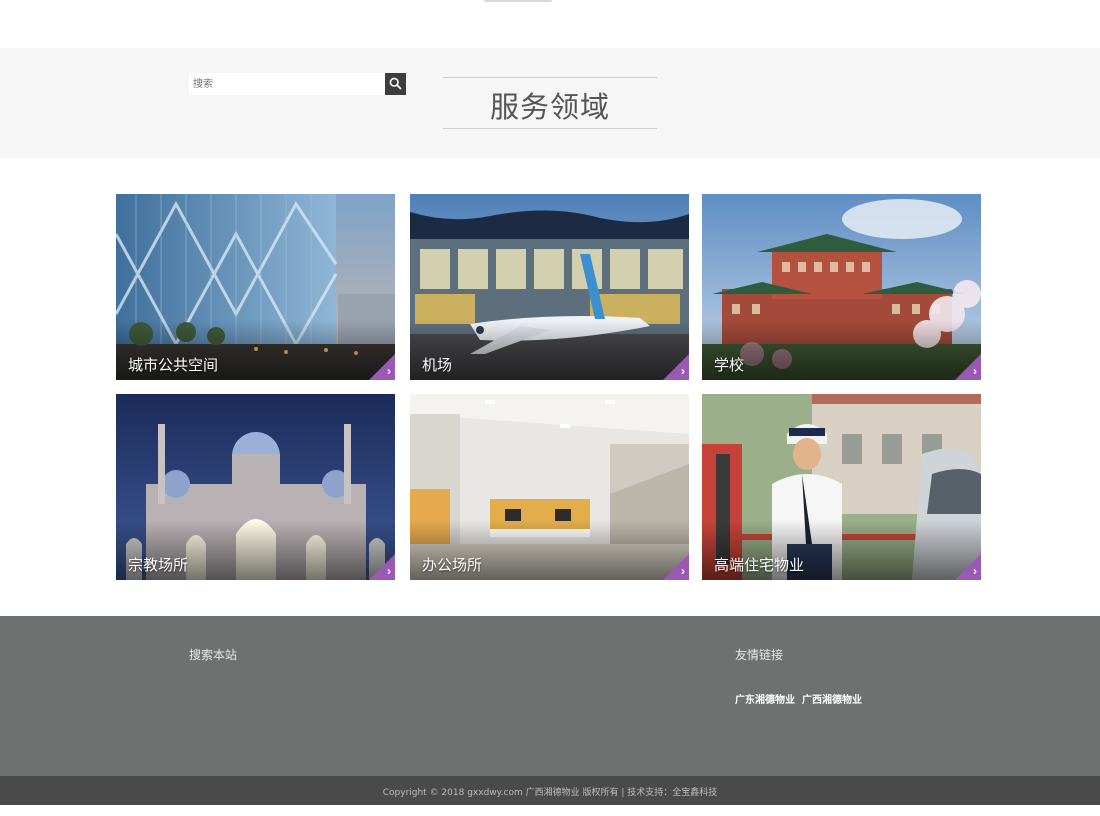  What do you see at coordinates (729, 365) in the screenshot?
I see `card-label: 学校` at bounding box center [729, 365].